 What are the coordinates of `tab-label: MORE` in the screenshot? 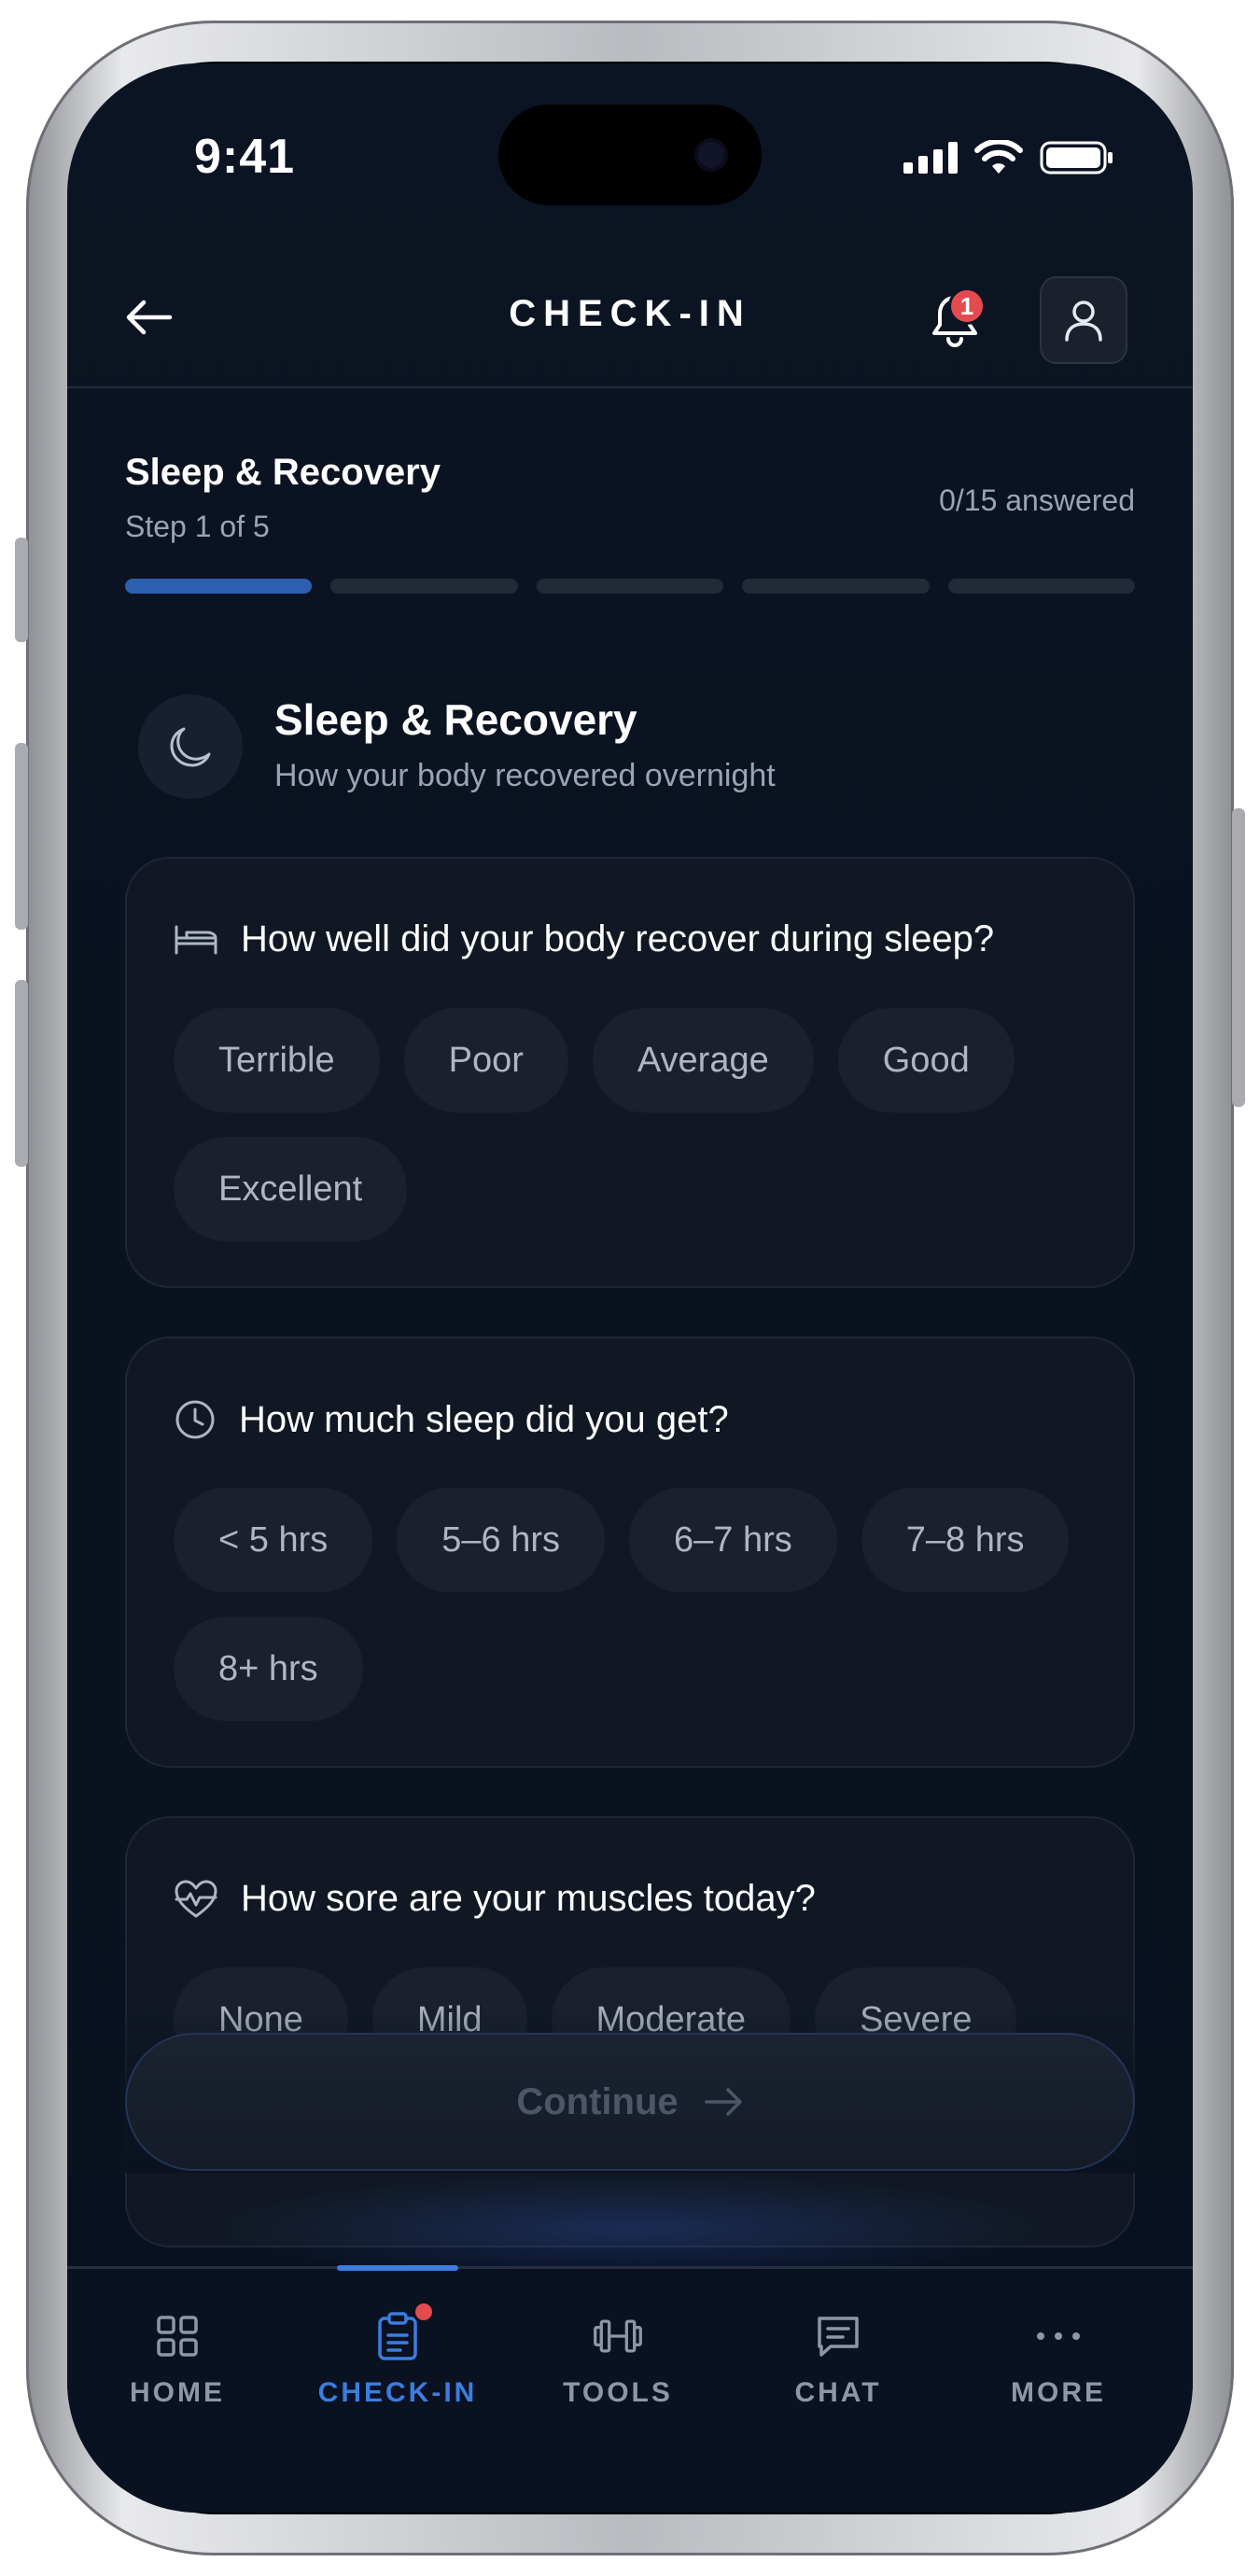 It's located at (1058, 2392).